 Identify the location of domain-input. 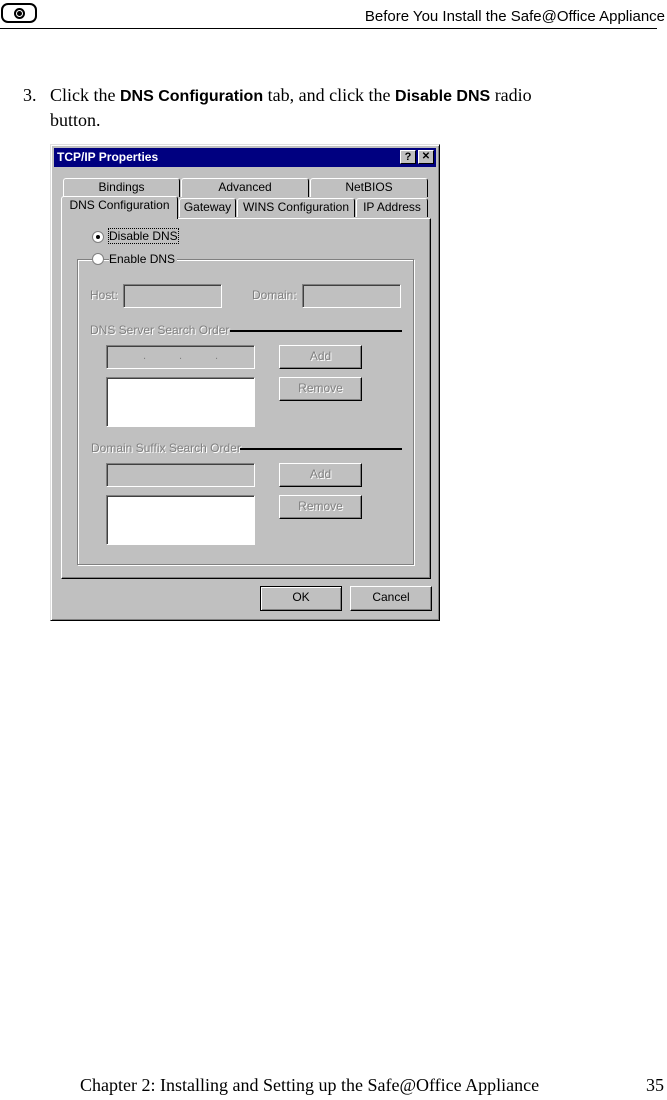
(351, 296).